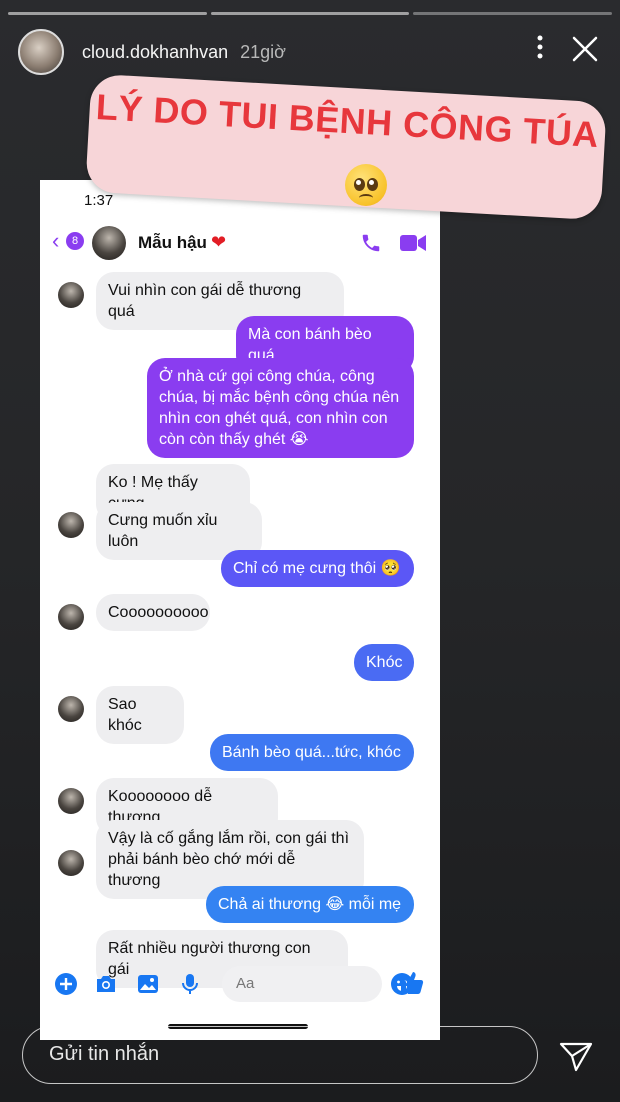 This screenshot has height=1102, width=620. Describe the element at coordinates (41, 52) in the screenshot. I see `story-avatar` at that location.